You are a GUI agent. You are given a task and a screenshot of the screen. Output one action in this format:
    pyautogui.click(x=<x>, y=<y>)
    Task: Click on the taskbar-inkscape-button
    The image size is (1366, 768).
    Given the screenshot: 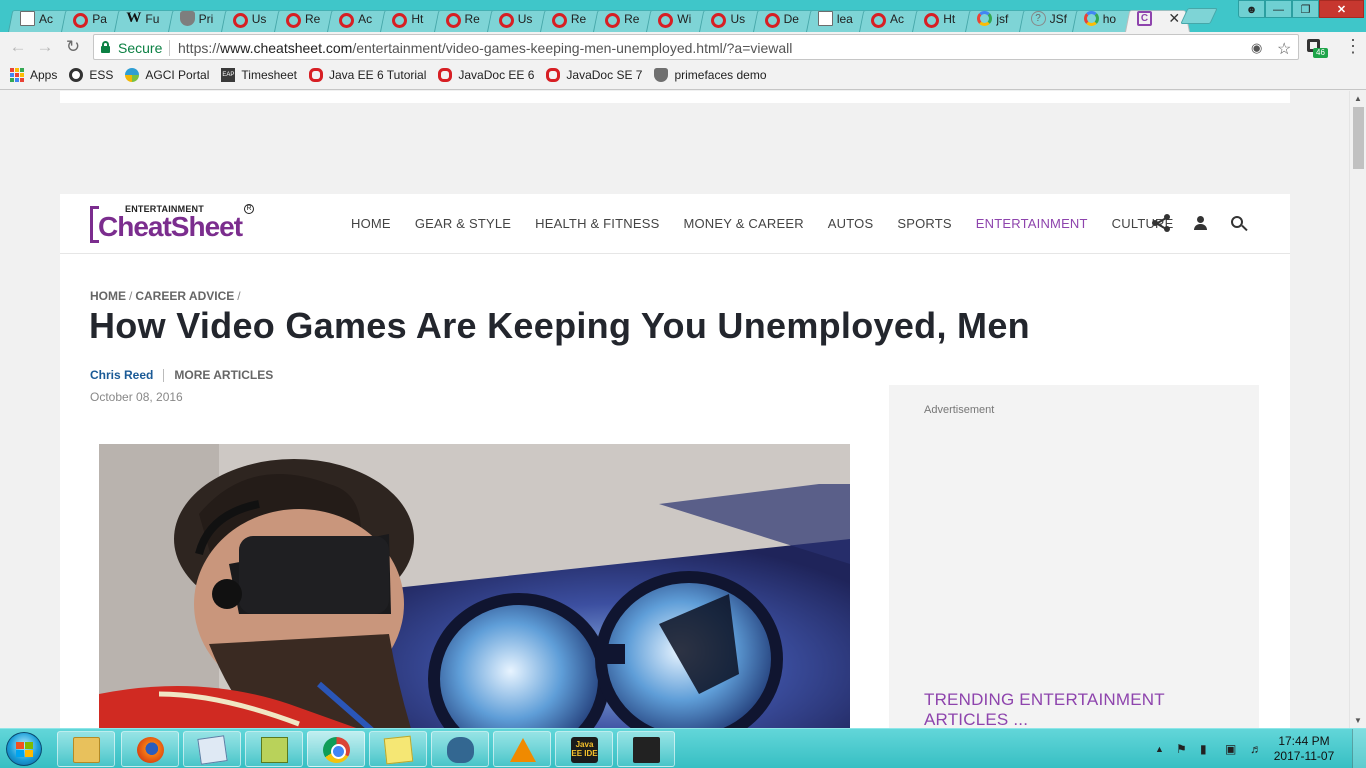 What is the action you would take?
    pyautogui.click(x=646, y=749)
    